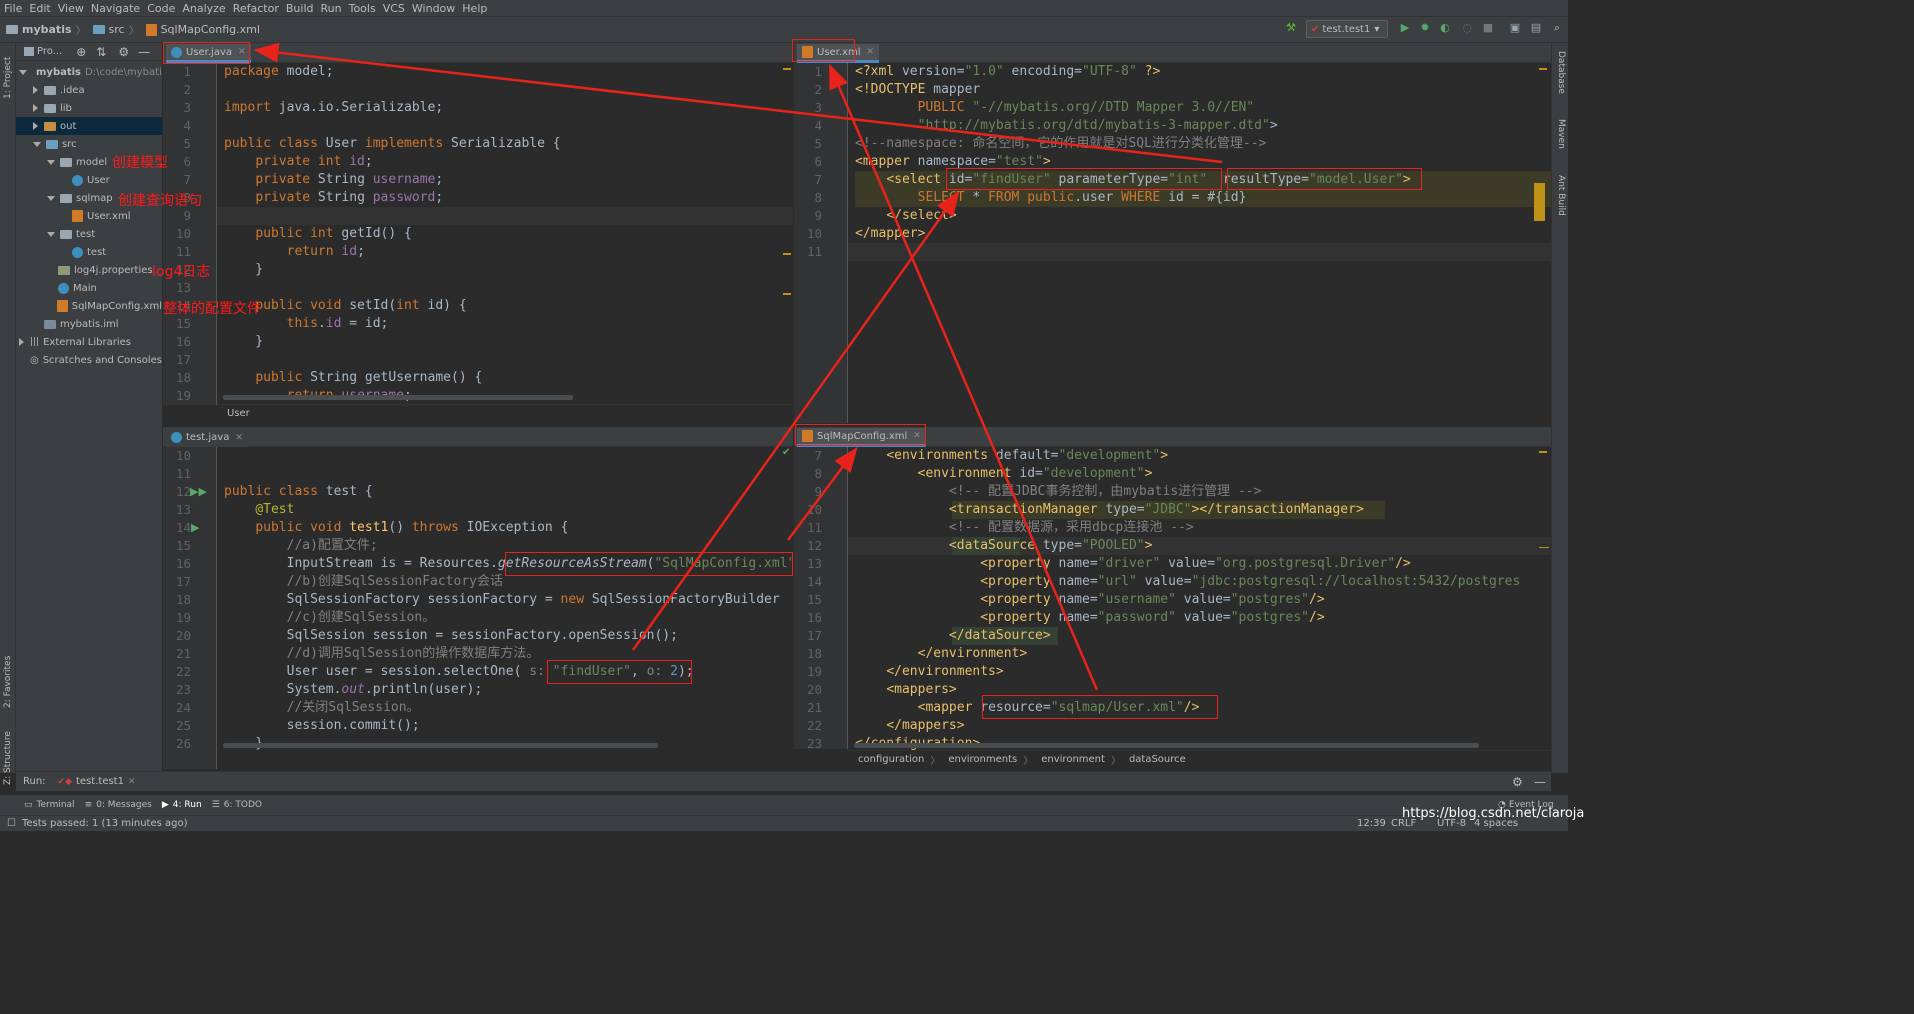  What do you see at coordinates (318, 234) in the screenshot?
I see `code-line: public int getId() {` at bounding box center [318, 234].